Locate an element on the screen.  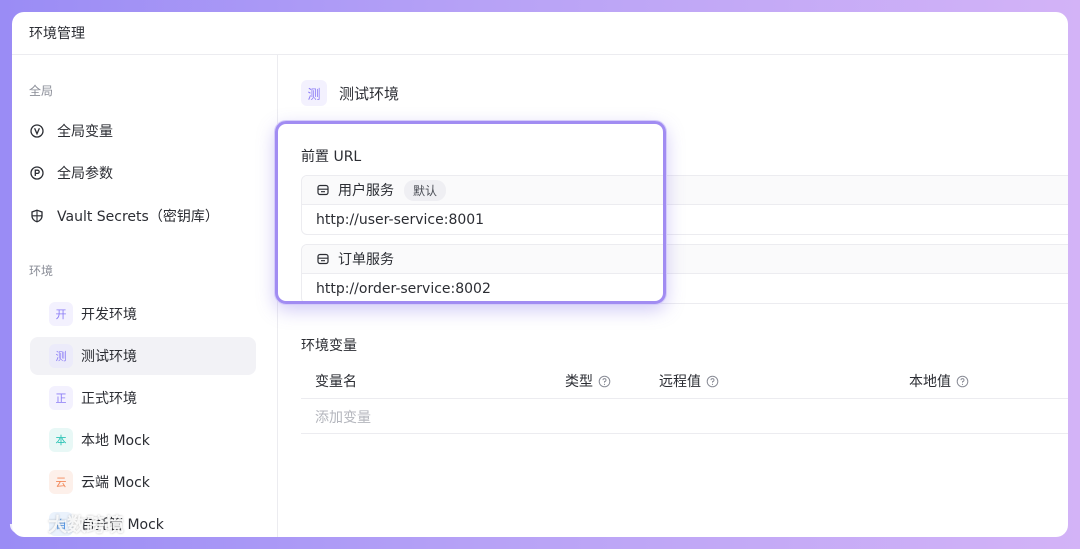
sidebar-item-label: 全局参数 is located at coordinates (85, 174).